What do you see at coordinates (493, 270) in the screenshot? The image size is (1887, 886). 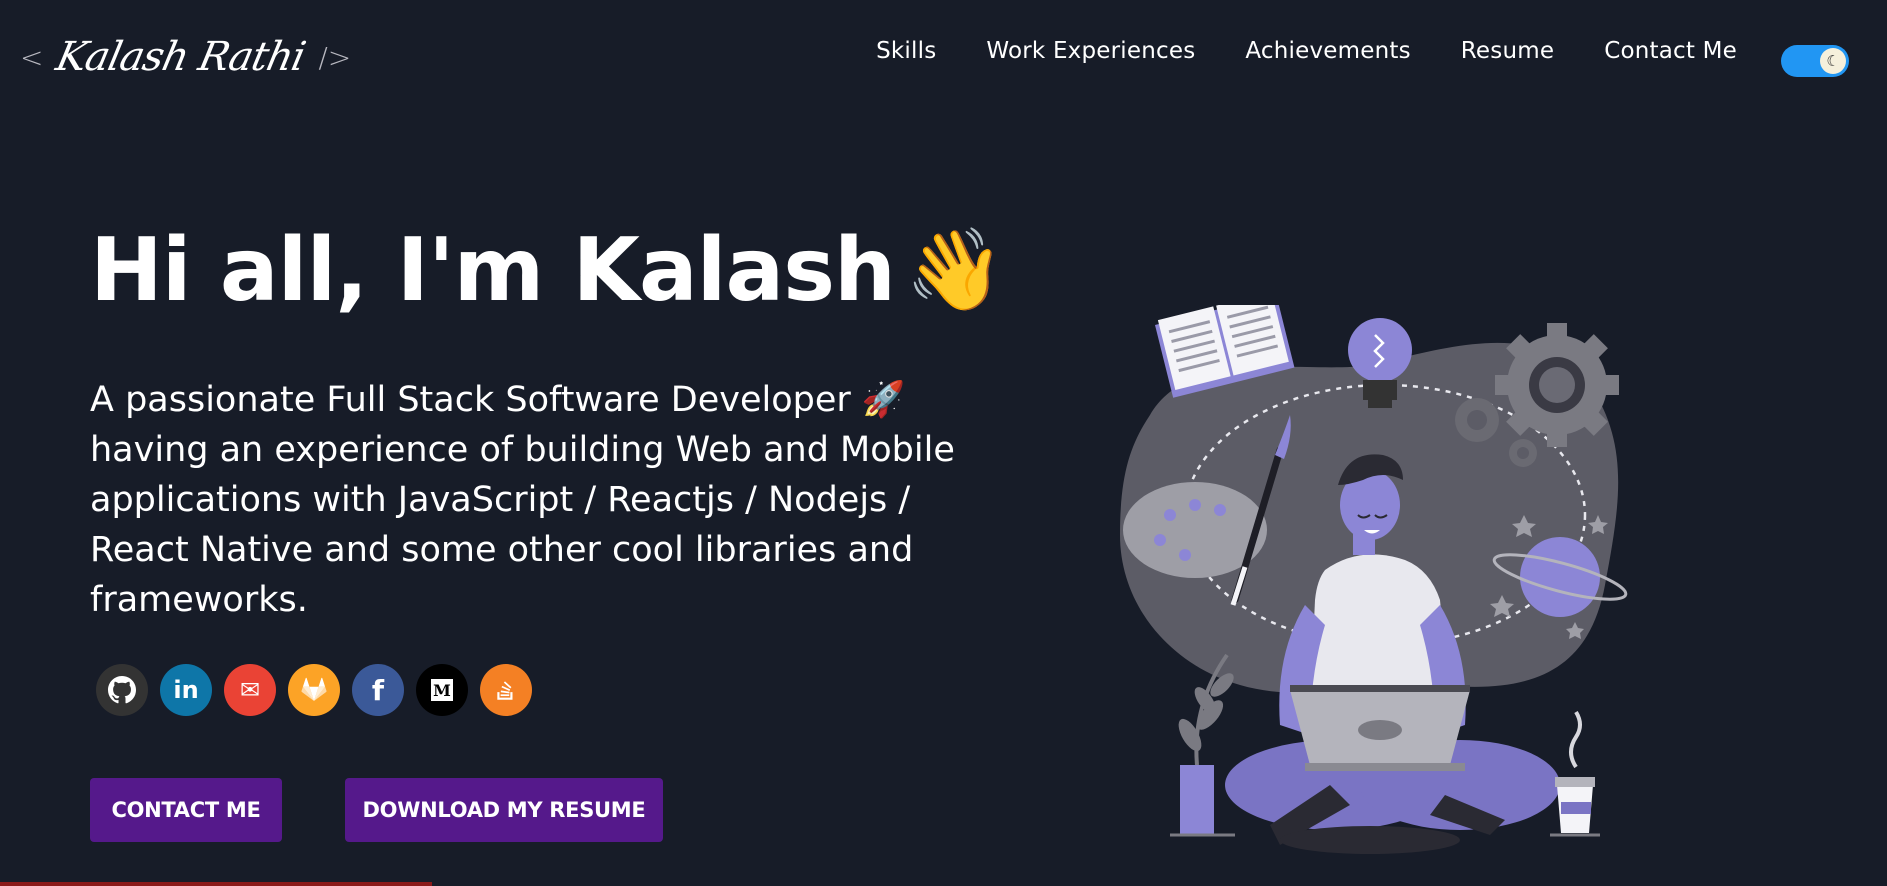 I see `greeting-text: Hi all, I'm Kalash` at bounding box center [493, 270].